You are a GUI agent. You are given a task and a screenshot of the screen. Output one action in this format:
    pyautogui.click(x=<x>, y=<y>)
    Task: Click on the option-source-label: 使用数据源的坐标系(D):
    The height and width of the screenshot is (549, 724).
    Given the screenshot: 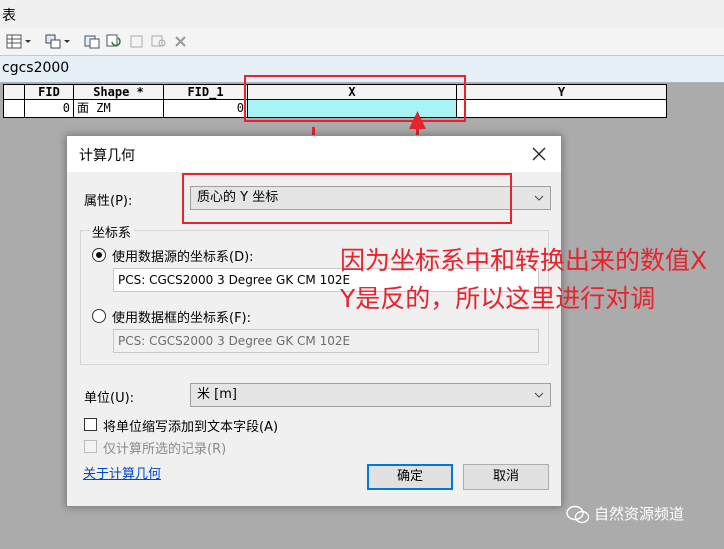 What is the action you would take?
    pyautogui.click(x=183, y=257)
    